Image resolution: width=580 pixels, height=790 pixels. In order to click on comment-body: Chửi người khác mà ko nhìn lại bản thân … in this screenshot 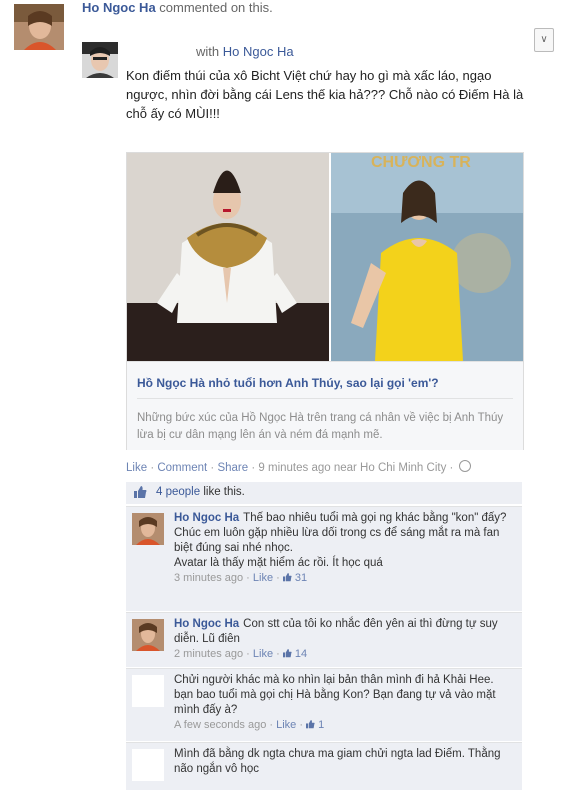, I will do `click(344, 703)`.